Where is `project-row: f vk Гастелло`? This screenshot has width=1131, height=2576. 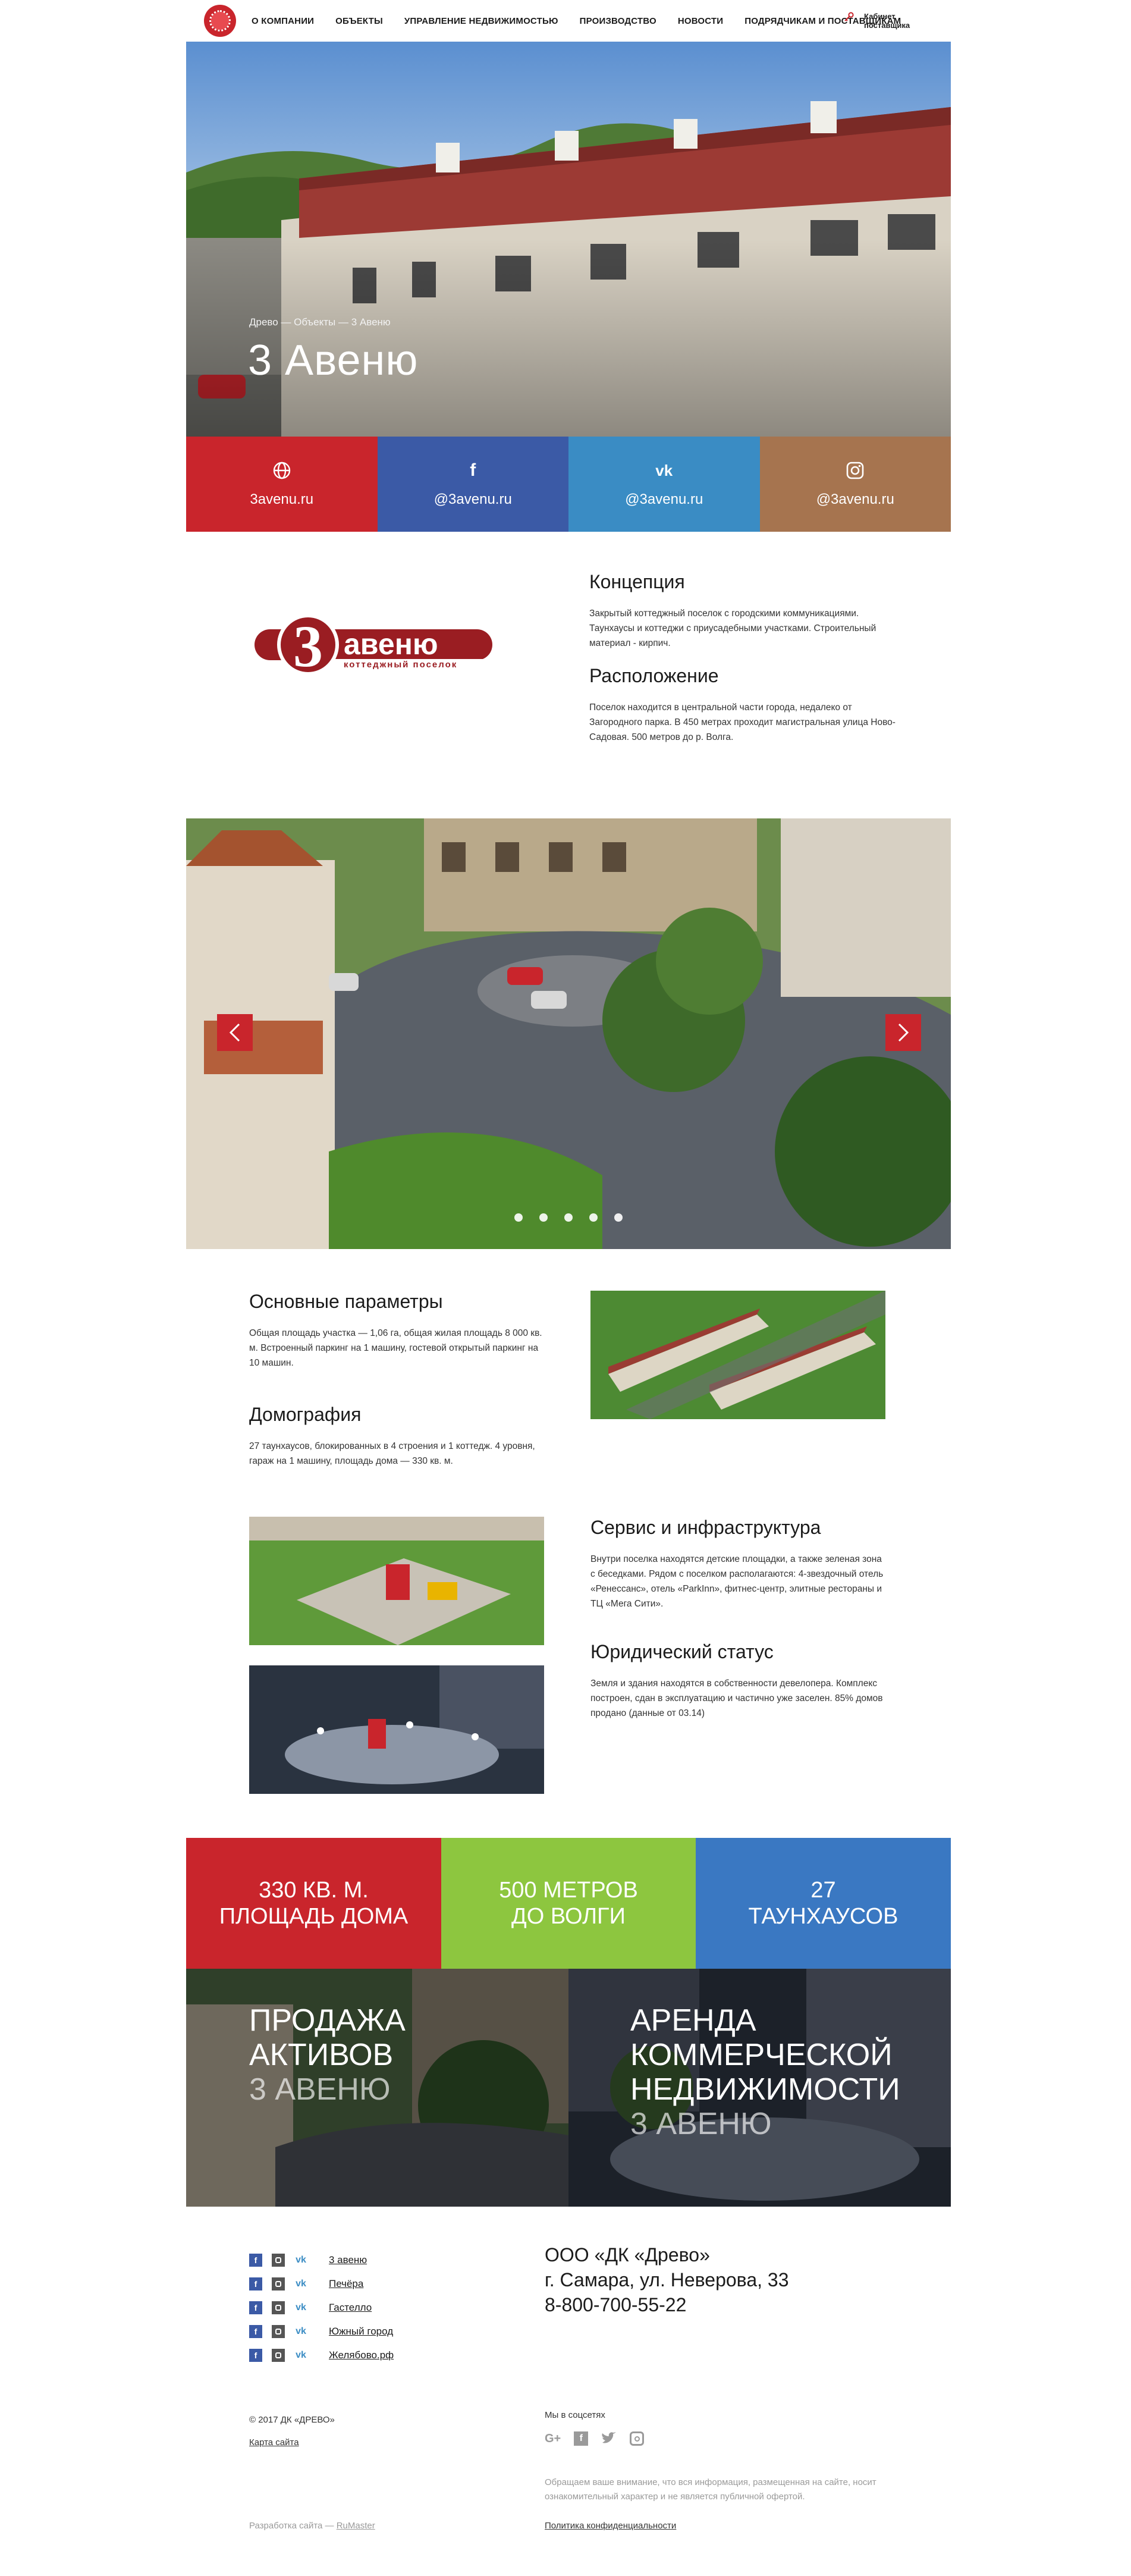
project-row: f vk Гастелло is located at coordinates (321, 2308).